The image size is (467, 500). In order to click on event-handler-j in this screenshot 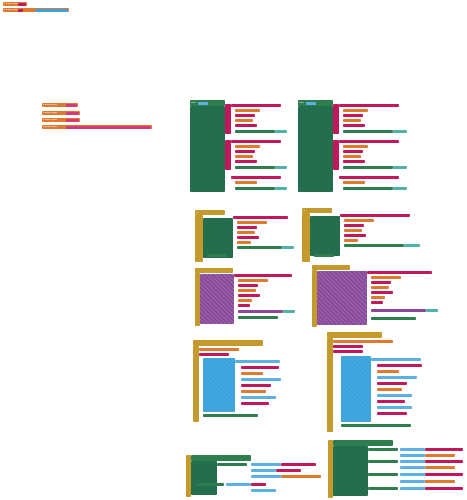, I will do `click(397, 469)`.